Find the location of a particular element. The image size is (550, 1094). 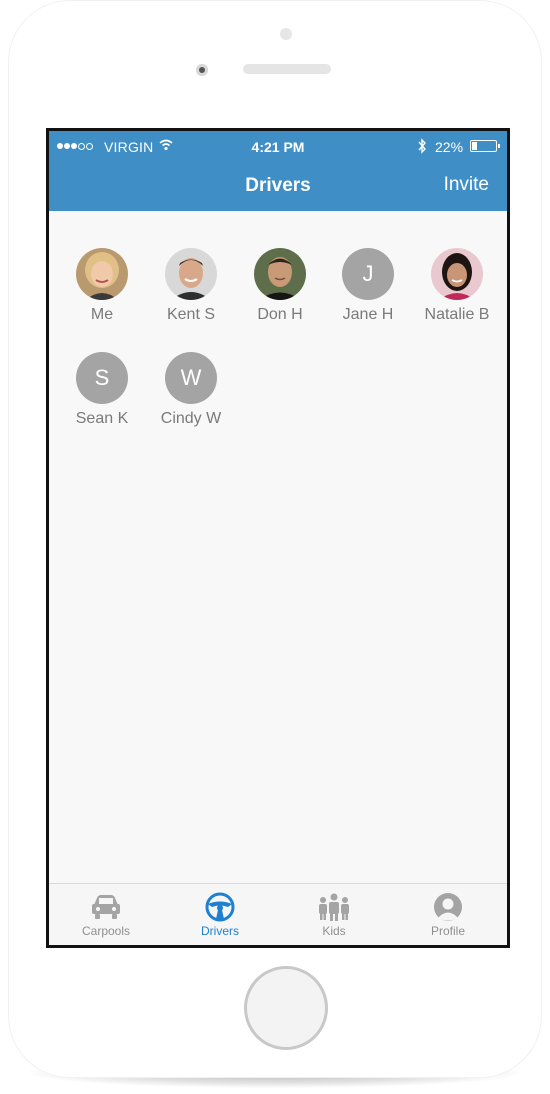

driver-jane-h: J Jane H is located at coordinates (368, 286).